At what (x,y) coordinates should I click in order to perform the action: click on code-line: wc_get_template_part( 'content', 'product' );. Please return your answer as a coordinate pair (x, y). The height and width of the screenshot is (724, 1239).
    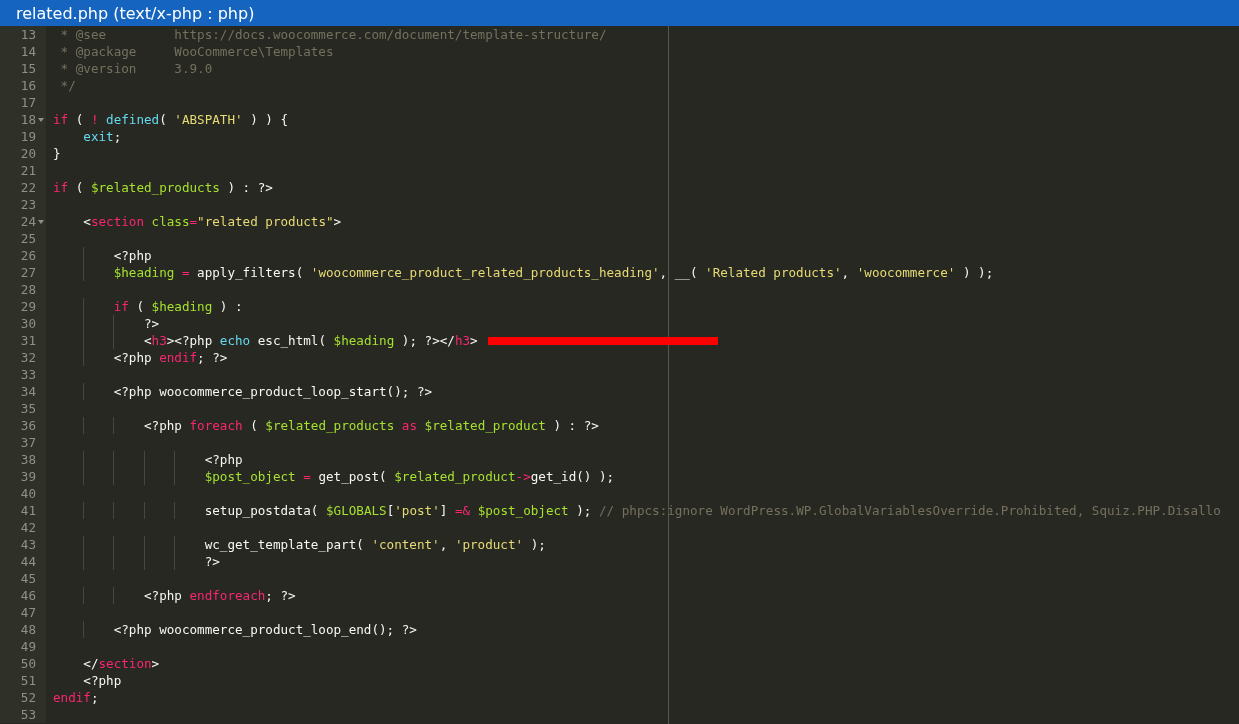
    Looking at the image, I should click on (374, 544).